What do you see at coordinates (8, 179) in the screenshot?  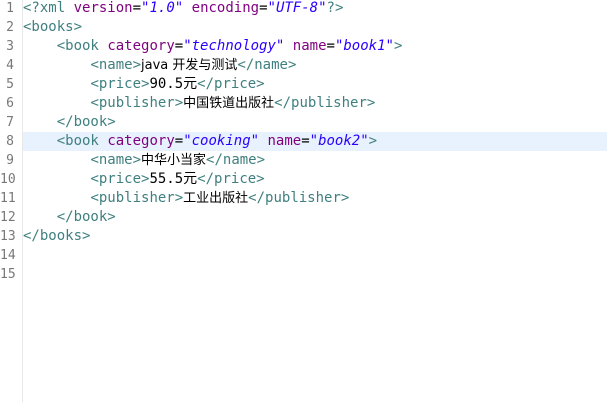 I see `line-number: 10` at bounding box center [8, 179].